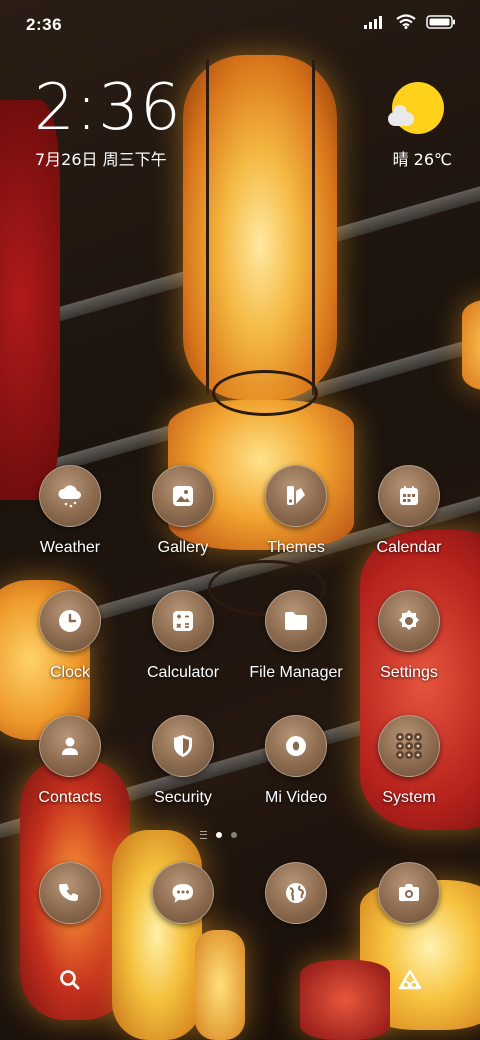 Image resolution: width=480 pixels, height=1040 pixels. What do you see at coordinates (70, 547) in the screenshot?
I see `app-label: Weather` at bounding box center [70, 547].